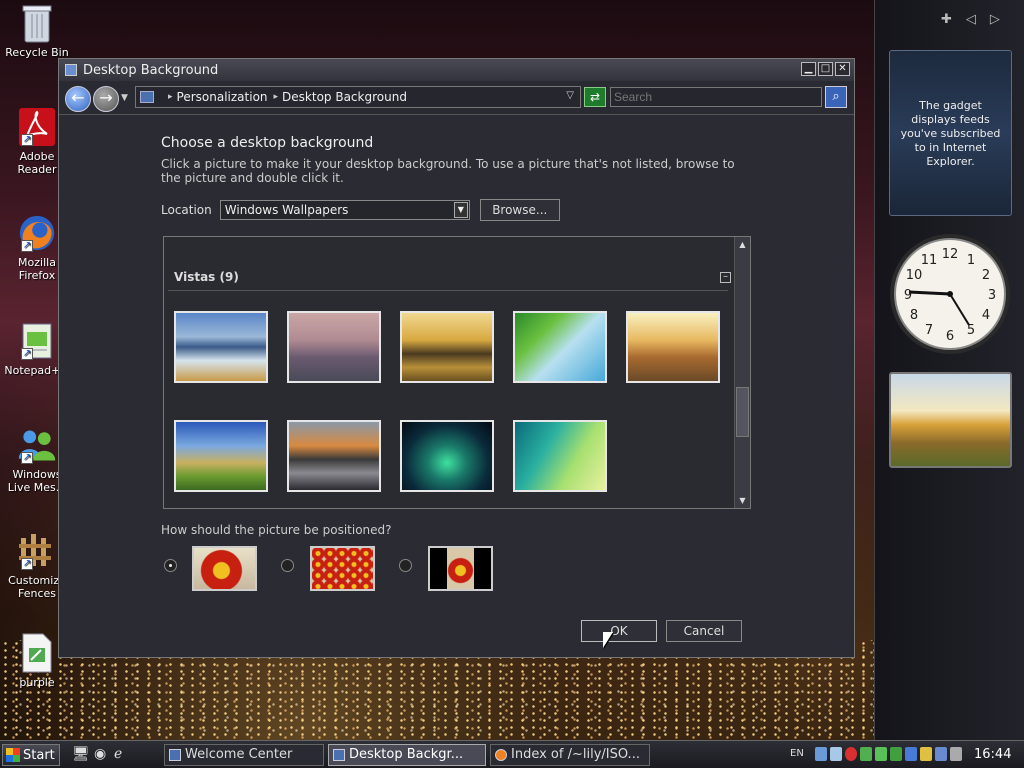  What do you see at coordinates (929, 330) in the screenshot?
I see `clock-number: 7` at bounding box center [929, 330].